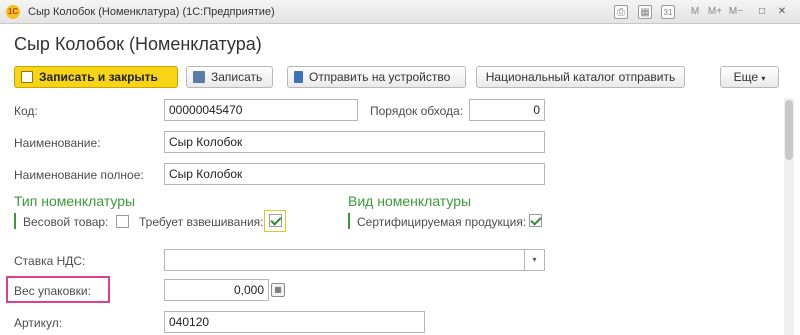 Image resolution: width=800 pixels, height=335 pixels. Describe the element at coordinates (13, 12) in the screenshot. I see `app-logo-icon: 1С` at that location.